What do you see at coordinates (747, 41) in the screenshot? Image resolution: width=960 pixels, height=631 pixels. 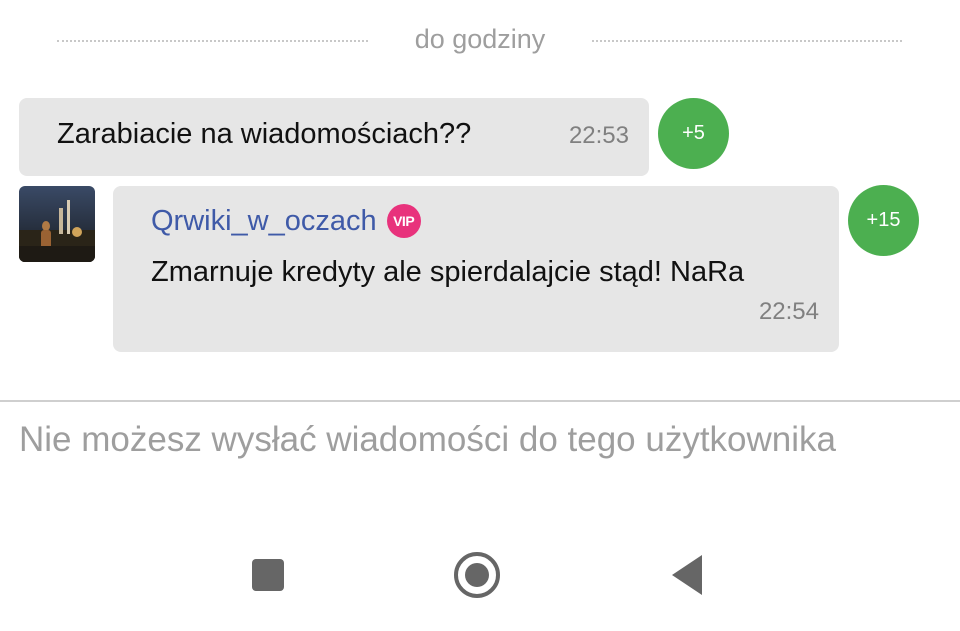 I see `divider-line-right` at bounding box center [747, 41].